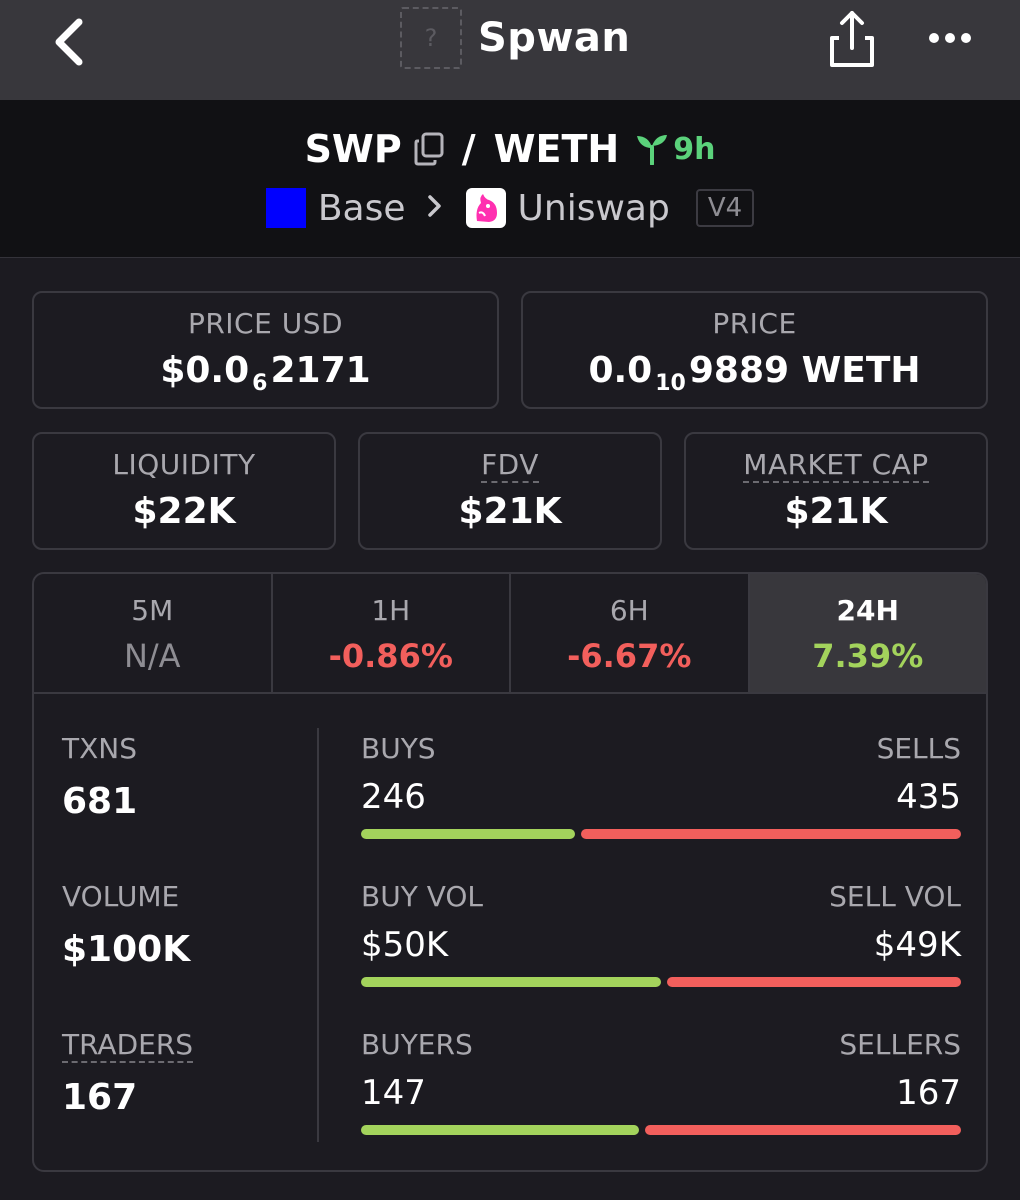 This screenshot has width=1020, height=1200. I want to click on fdv-value: $21K, so click(510, 511).